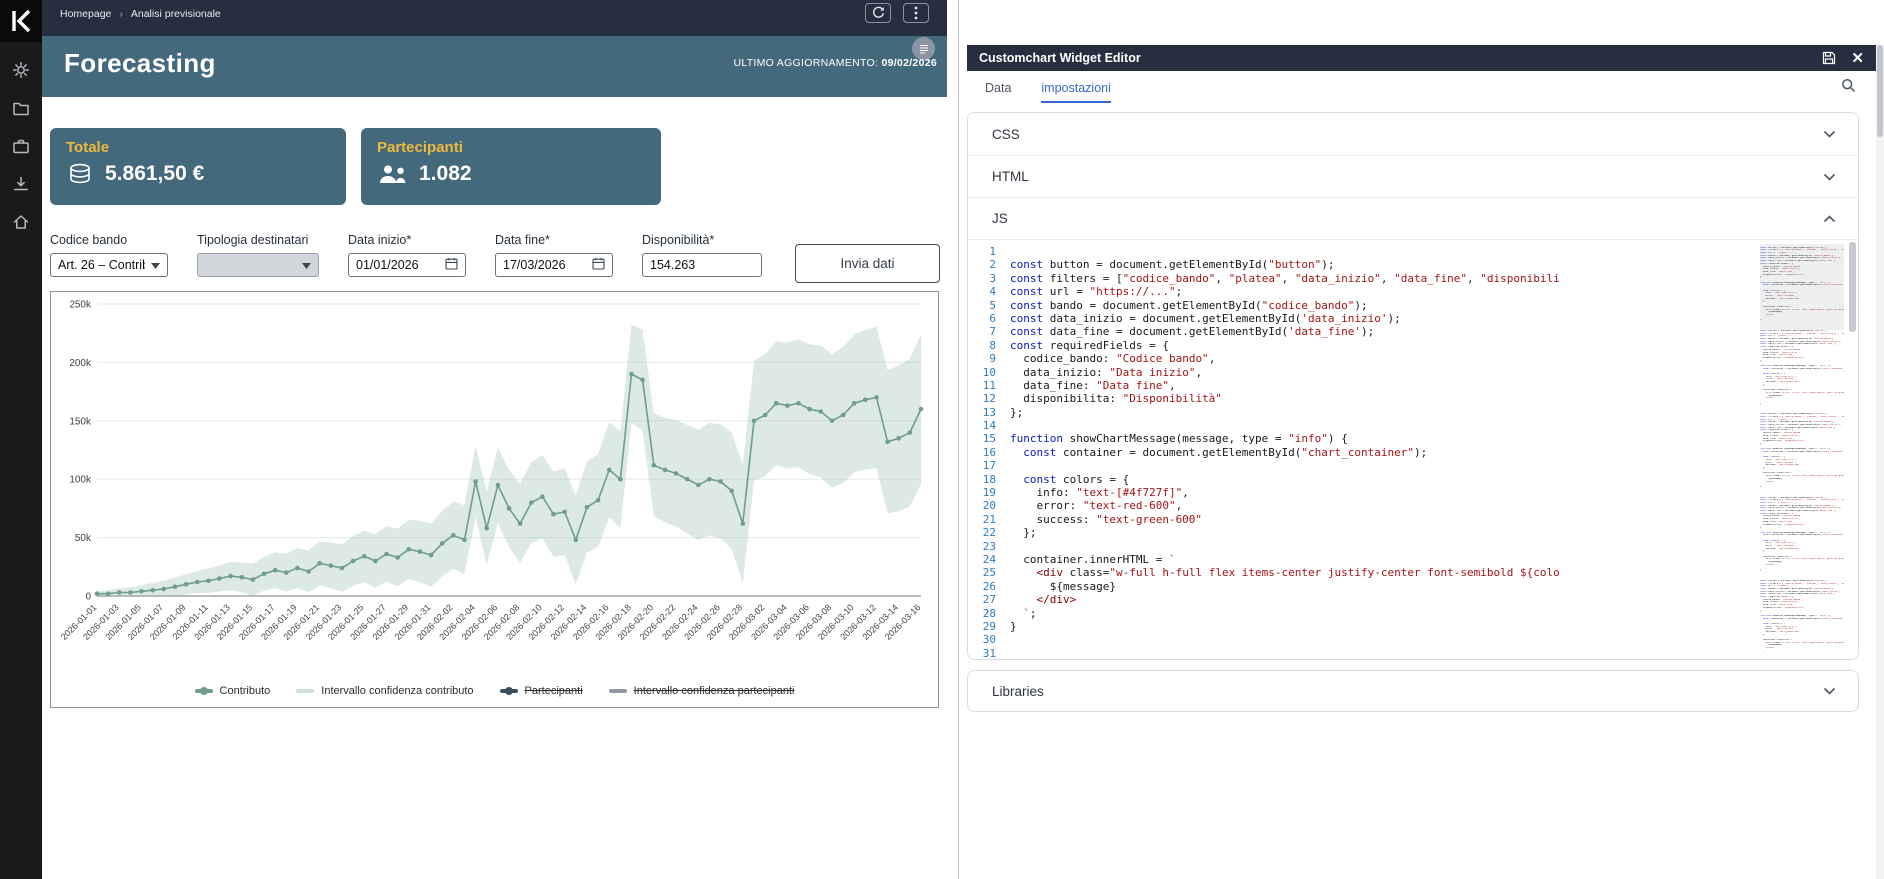  I want to click on home-icon, so click(21, 222).